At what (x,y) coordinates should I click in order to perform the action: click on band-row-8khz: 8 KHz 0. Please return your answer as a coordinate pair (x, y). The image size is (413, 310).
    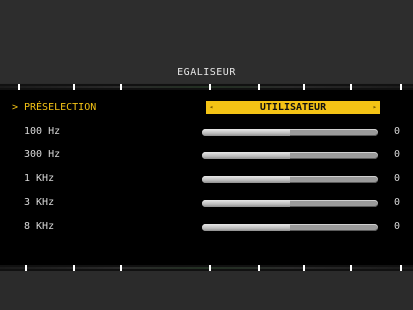
    Looking at the image, I should click on (206, 228).